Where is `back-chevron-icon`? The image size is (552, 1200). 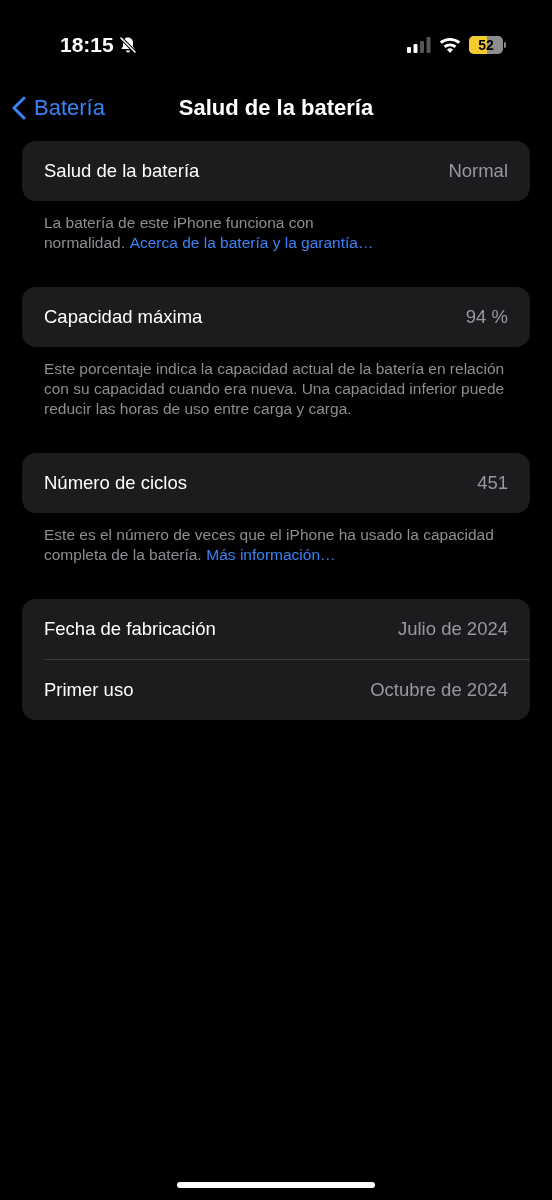
back-chevron-icon is located at coordinates (19, 108).